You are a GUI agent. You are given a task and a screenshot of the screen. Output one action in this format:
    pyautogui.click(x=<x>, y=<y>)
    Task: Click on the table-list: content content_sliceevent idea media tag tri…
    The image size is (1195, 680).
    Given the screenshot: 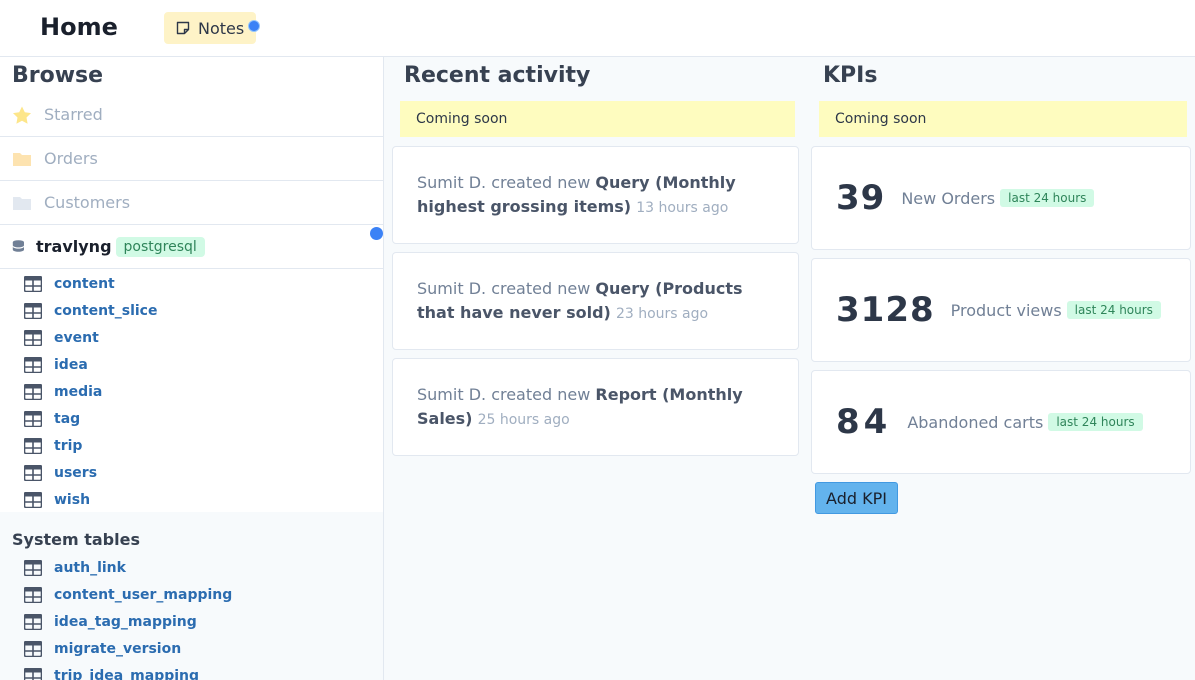 What is the action you would take?
    pyautogui.click(x=191, y=391)
    